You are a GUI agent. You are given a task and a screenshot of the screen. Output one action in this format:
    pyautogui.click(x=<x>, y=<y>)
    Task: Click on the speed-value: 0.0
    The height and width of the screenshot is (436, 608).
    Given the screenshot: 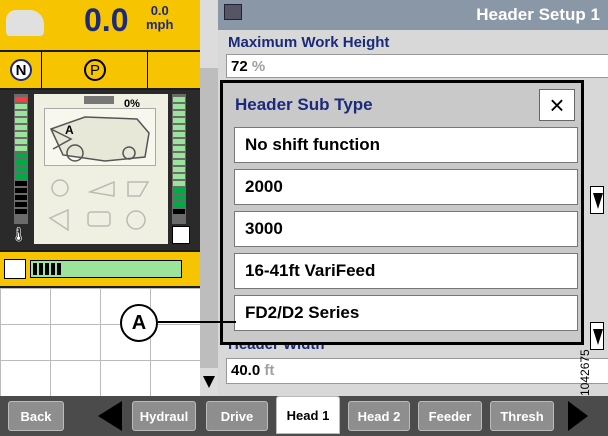 What is the action you would take?
    pyautogui.click(x=106, y=20)
    